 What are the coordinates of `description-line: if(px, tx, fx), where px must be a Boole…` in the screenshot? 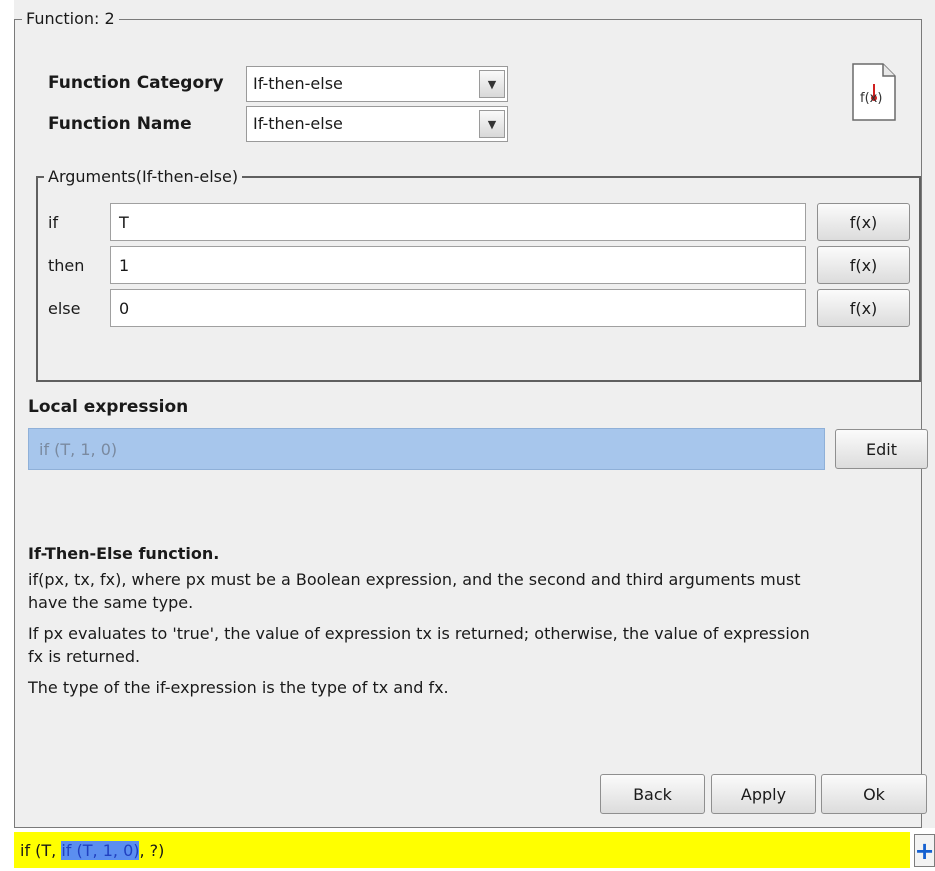 It's located at (414, 579).